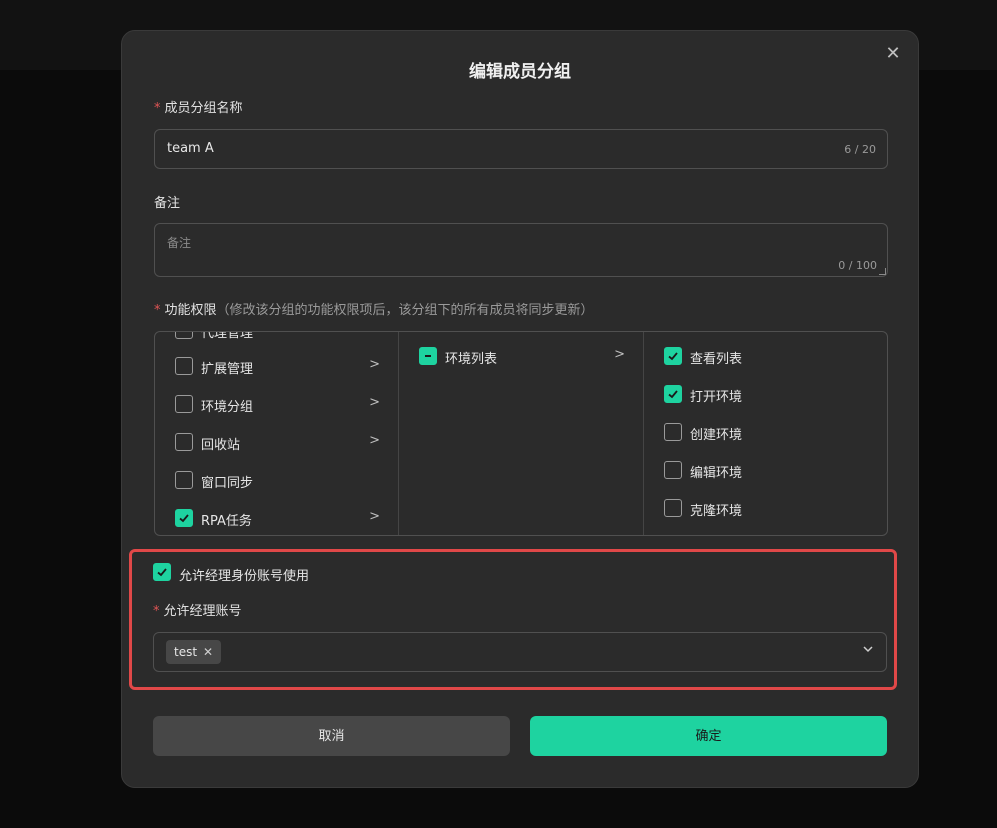 The height and width of the screenshot is (828, 997). I want to click on close-icon: ✕, so click(893, 54).